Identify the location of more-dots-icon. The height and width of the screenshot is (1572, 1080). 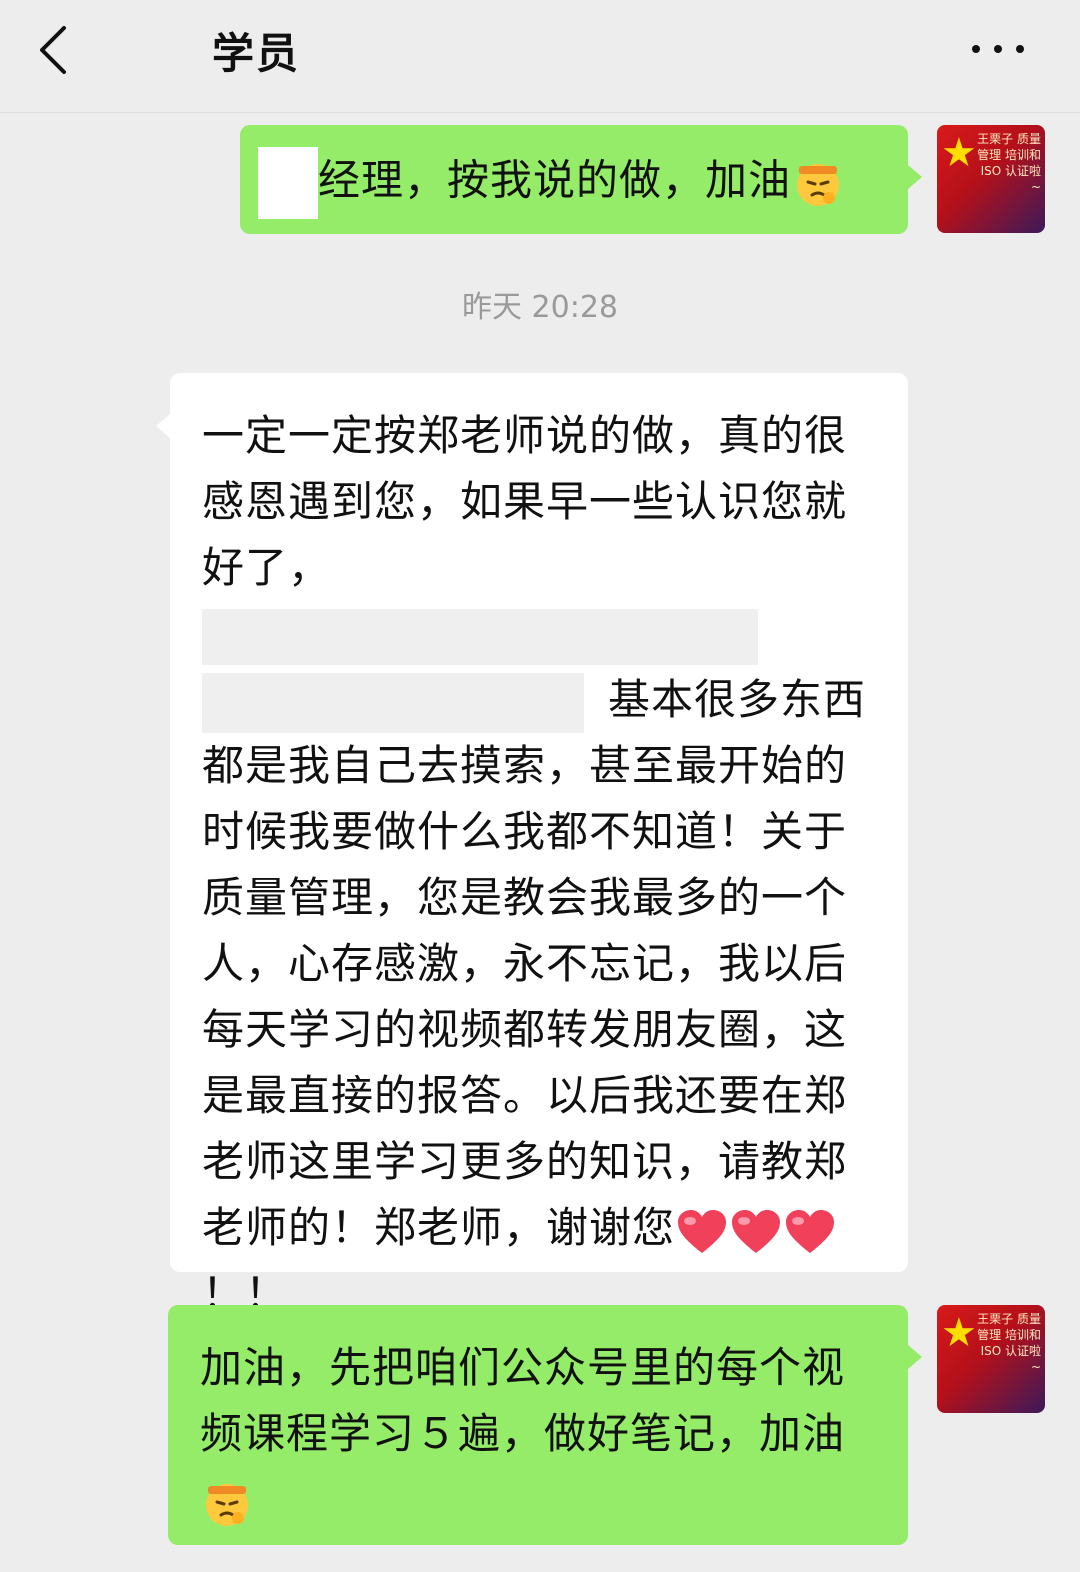
(1002, 48).